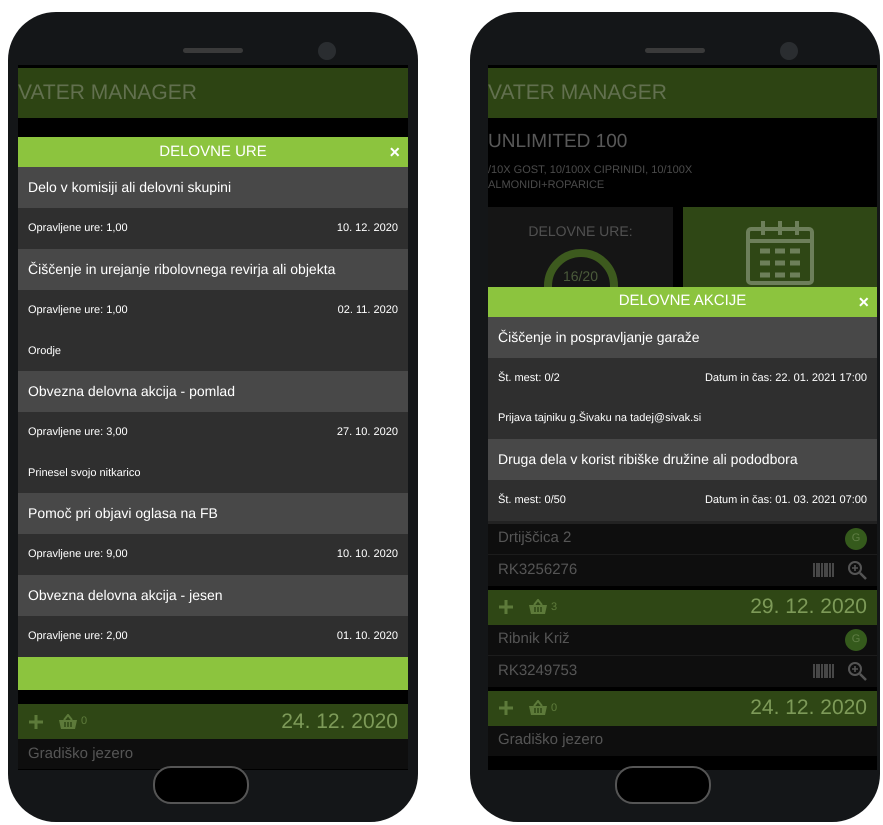 This screenshot has width=883, height=825. What do you see at coordinates (682, 301) in the screenshot?
I see `dialog-title: DELOVNE AKCIJE` at bounding box center [682, 301].